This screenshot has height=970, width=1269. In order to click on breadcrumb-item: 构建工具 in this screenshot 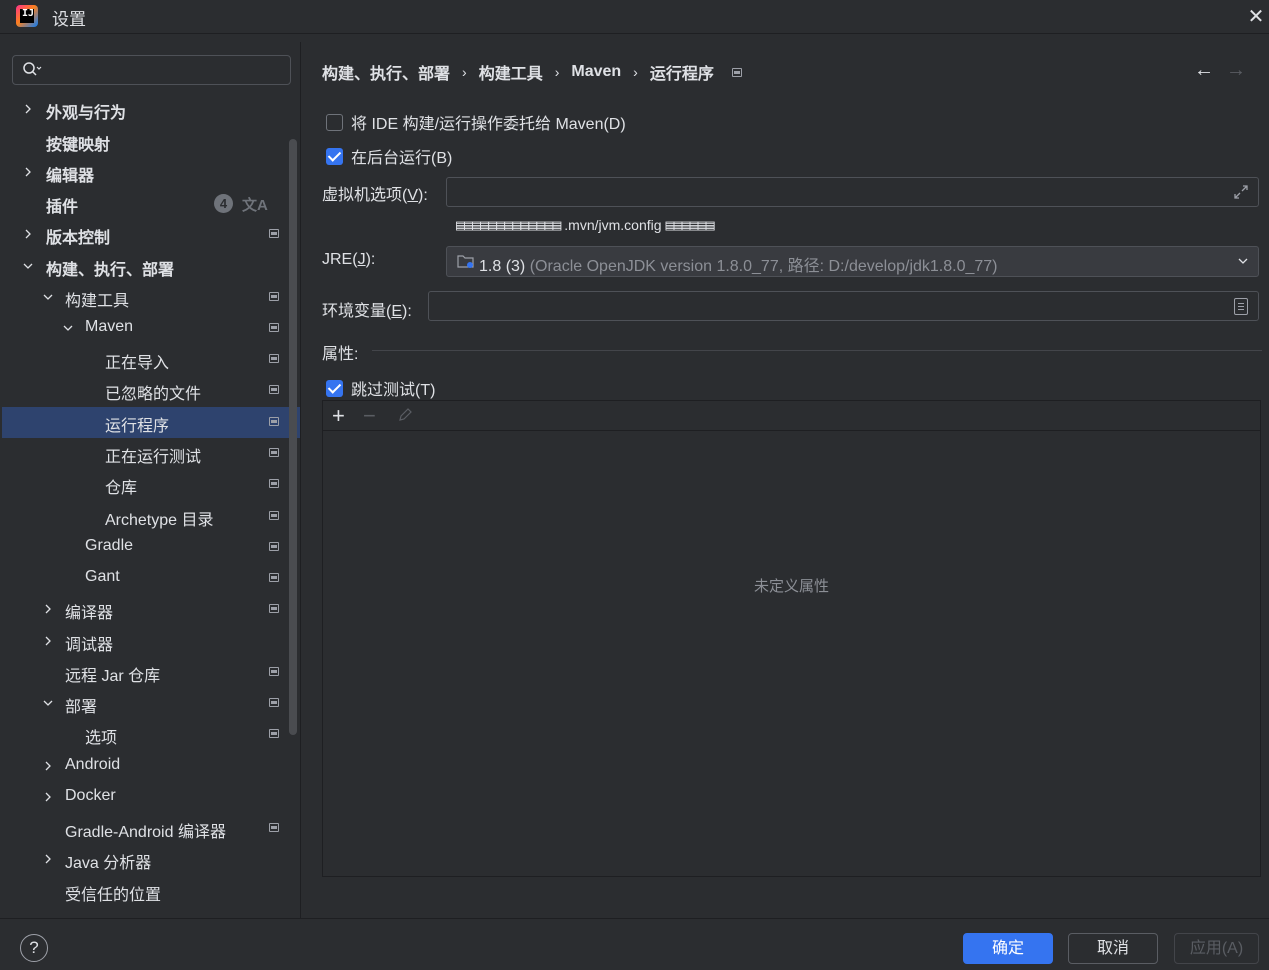, I will do `click(511, 72)`.